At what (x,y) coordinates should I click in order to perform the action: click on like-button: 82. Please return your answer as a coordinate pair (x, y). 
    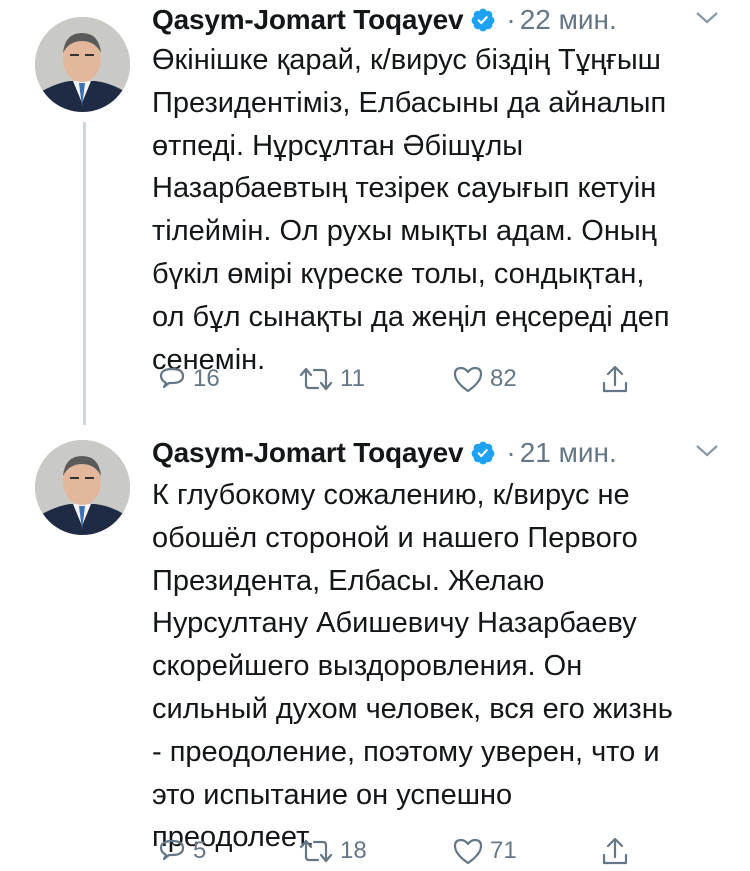
    Looking at the image, I should click on (484, 379).